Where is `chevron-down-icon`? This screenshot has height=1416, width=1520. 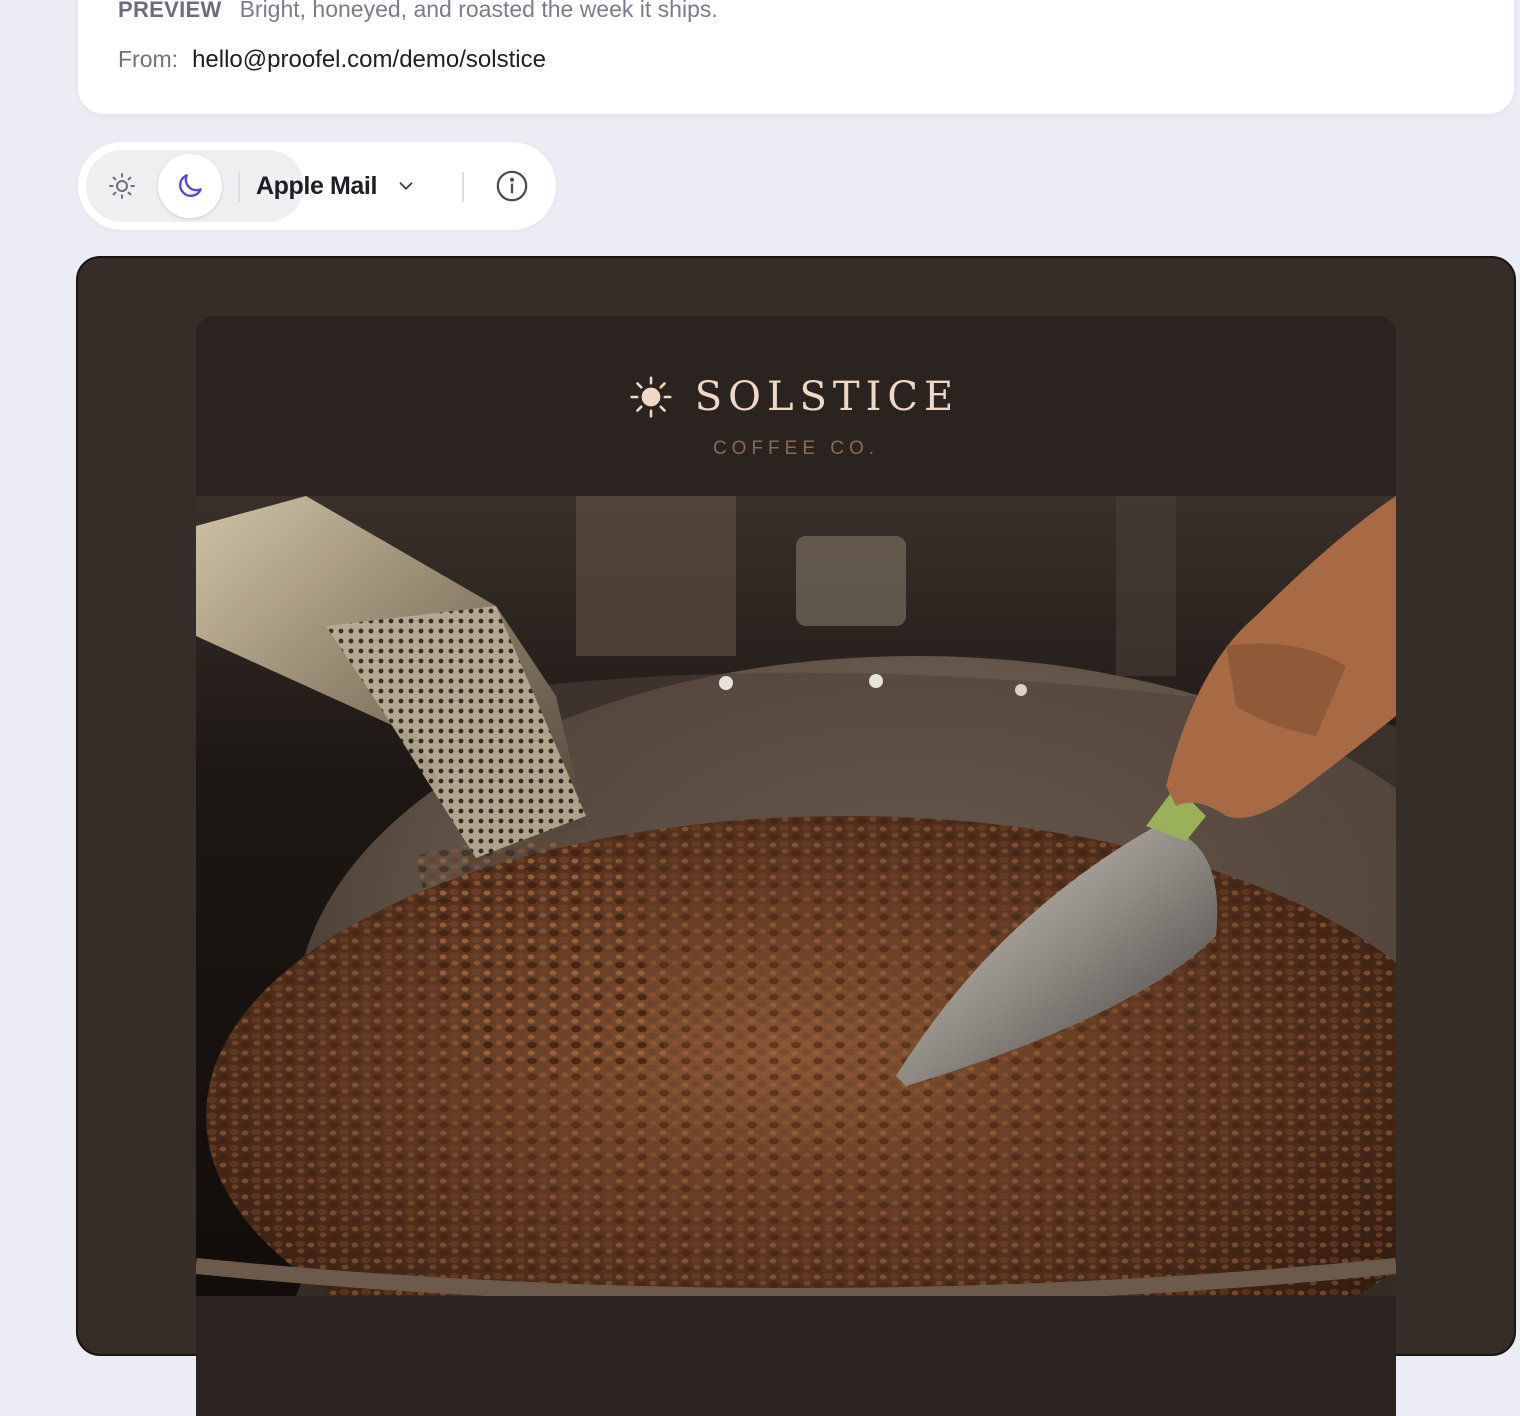 chevron-down-icon is located at coordinates (406, 186).